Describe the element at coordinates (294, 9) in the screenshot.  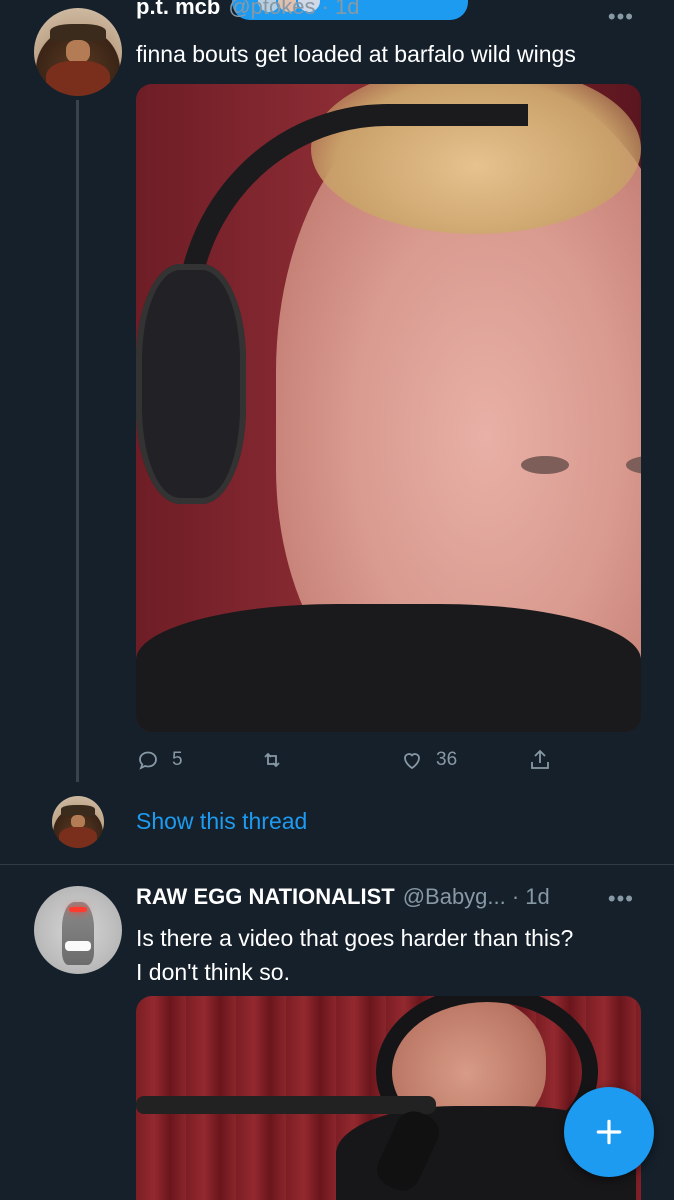
I see `author-handle: @ptokes · 1d` at that location.